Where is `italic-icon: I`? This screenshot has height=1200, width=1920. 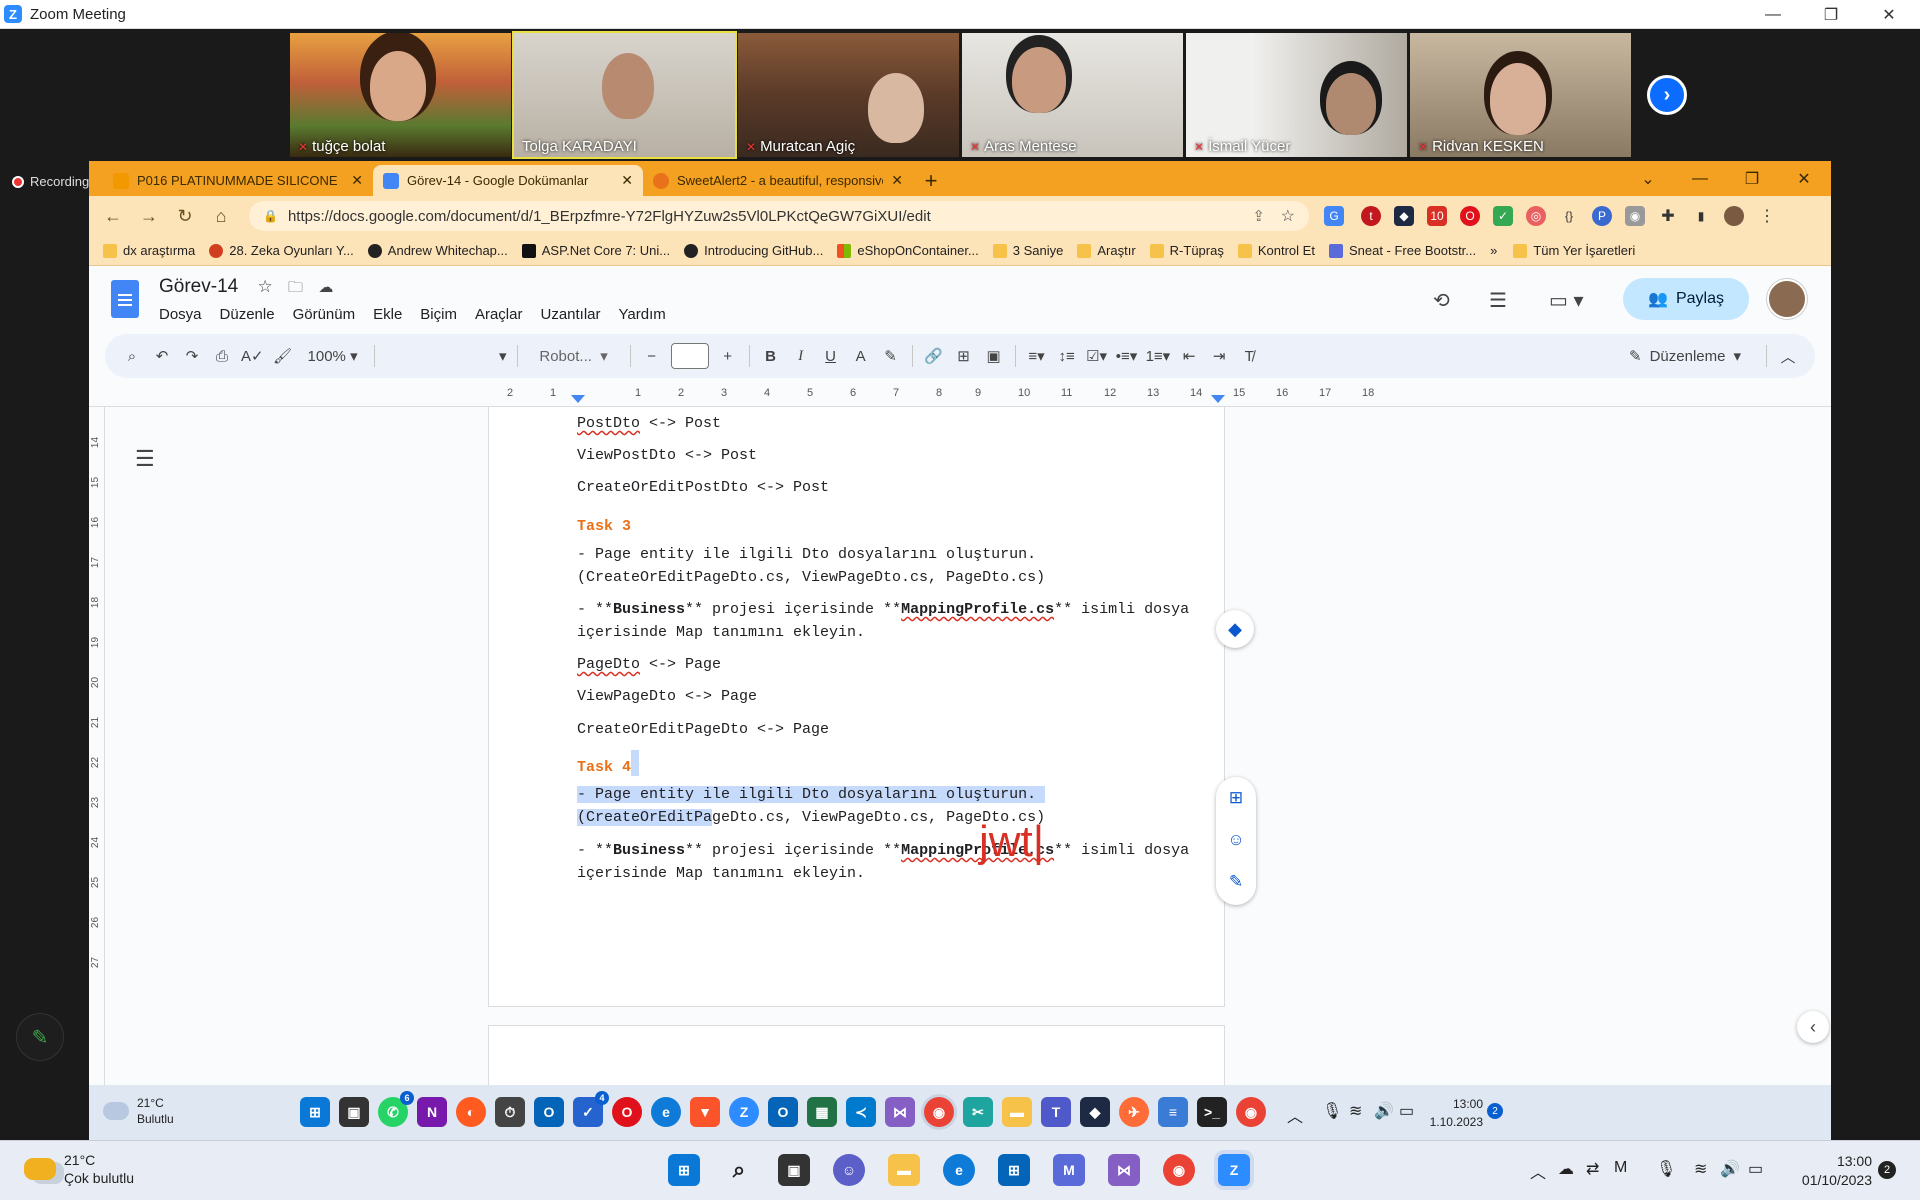
italic-icon: I is located at coordinates (801, 356).